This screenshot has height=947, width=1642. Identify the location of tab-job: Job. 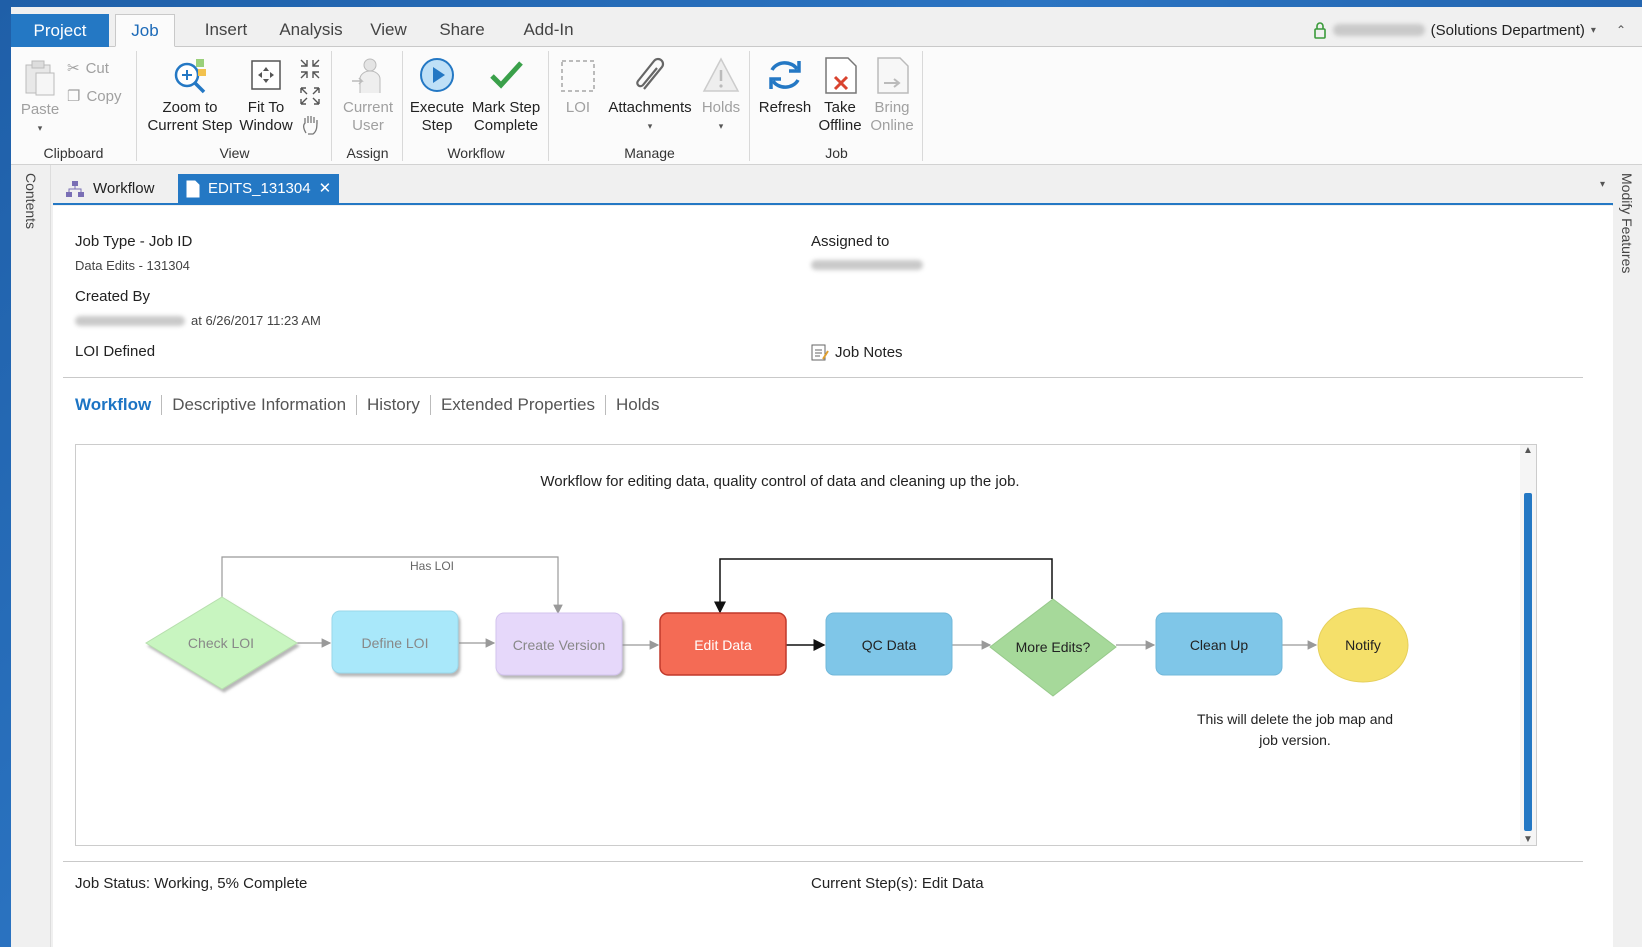
(145, 30).